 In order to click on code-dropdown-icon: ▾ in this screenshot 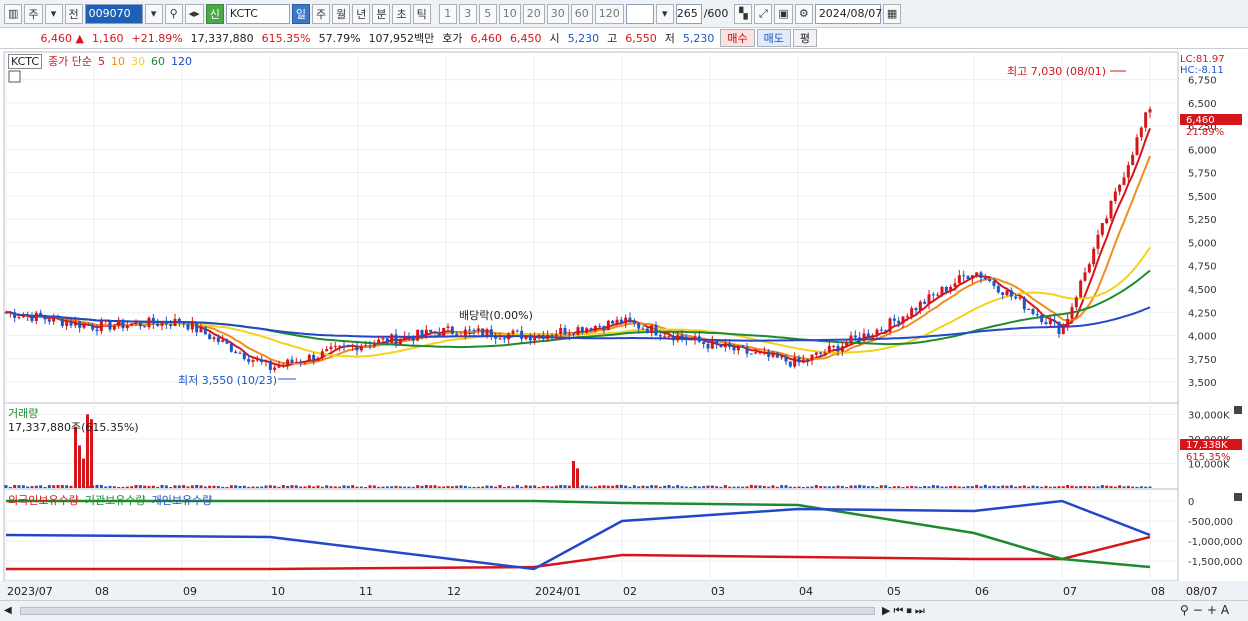, I will do `click(153, 13)`.